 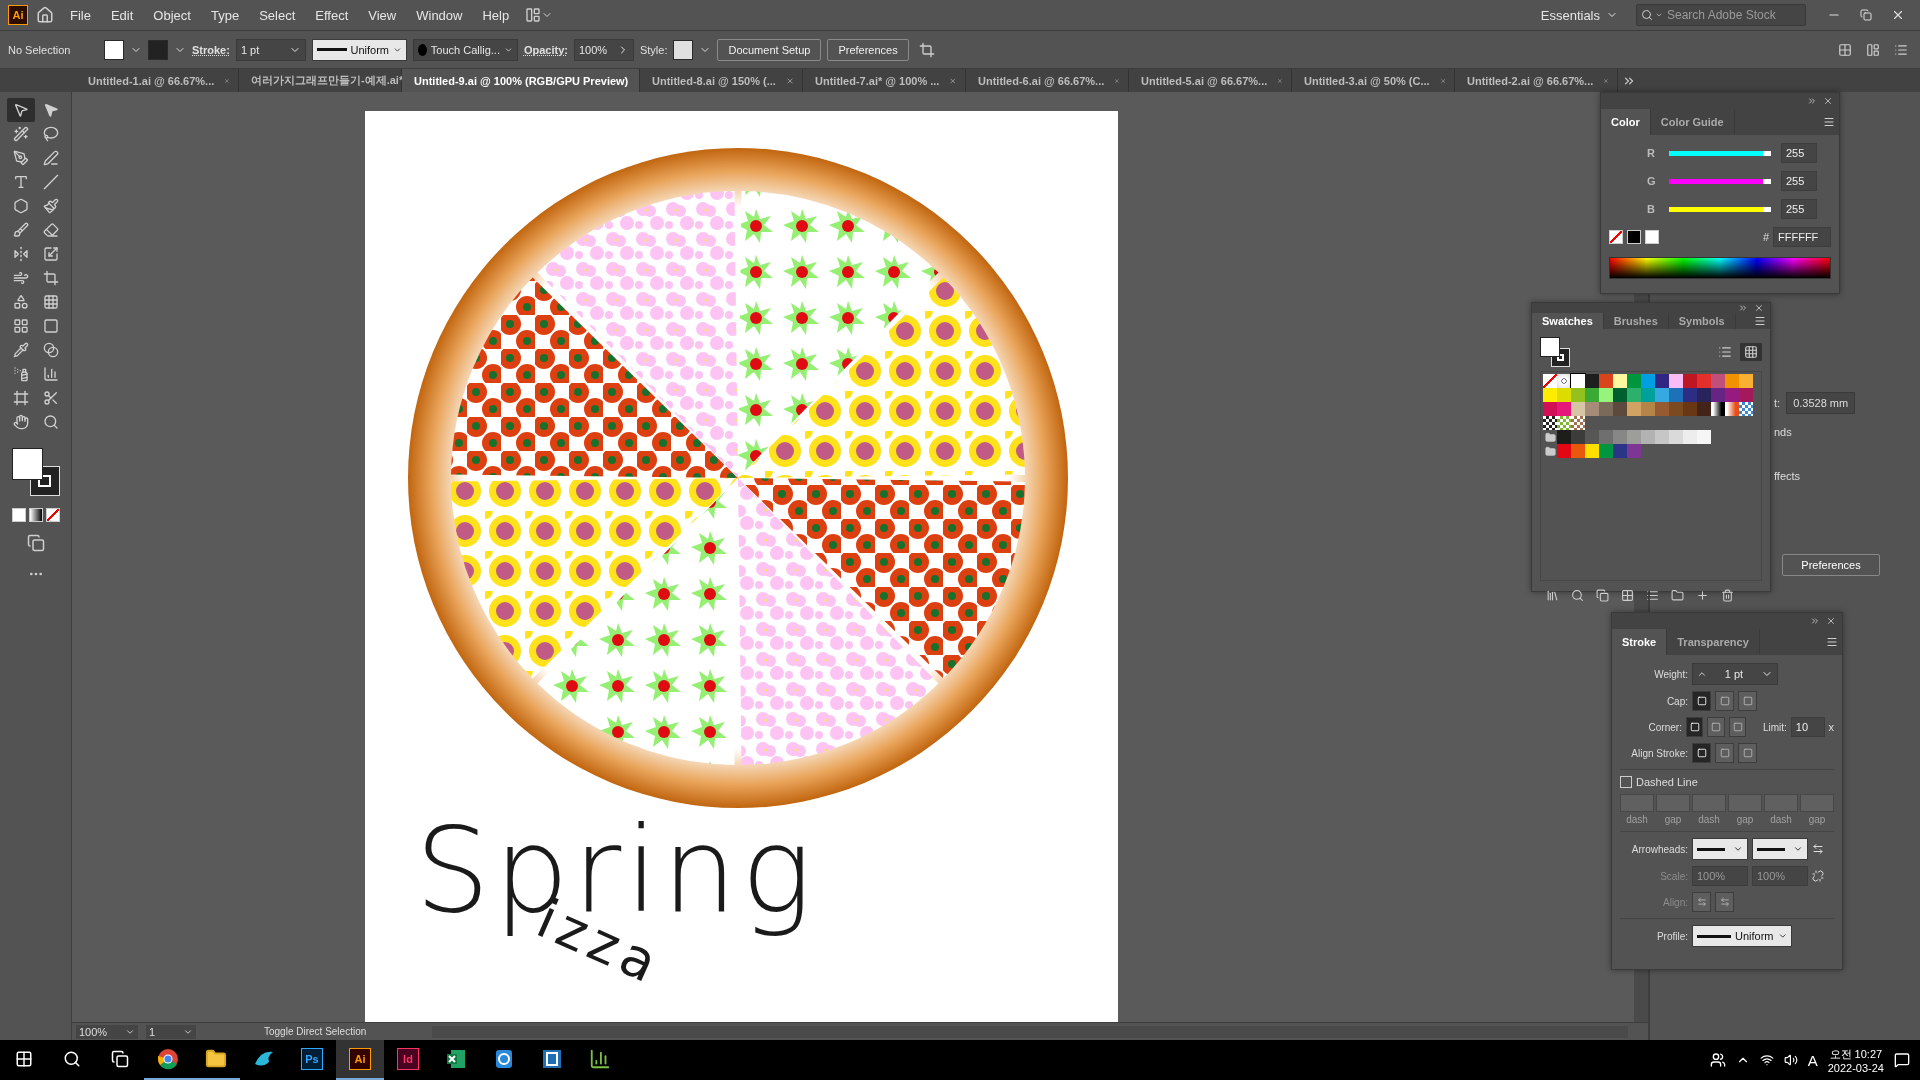 I want to click on field-label: Cap:, so click(x=1676, y=701).